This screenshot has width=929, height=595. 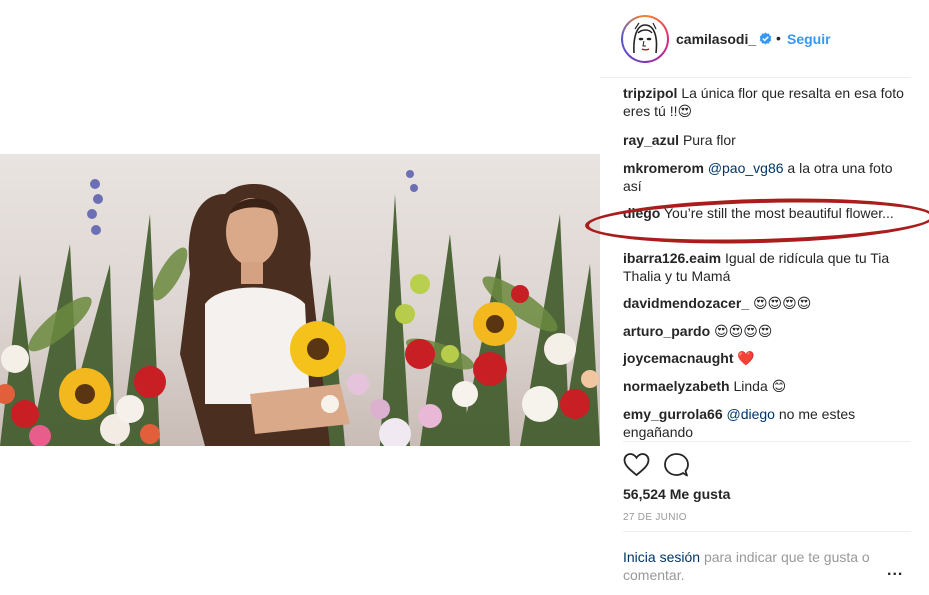 I want to click on comment-username: tripzipol, so click(x=650, y=93).